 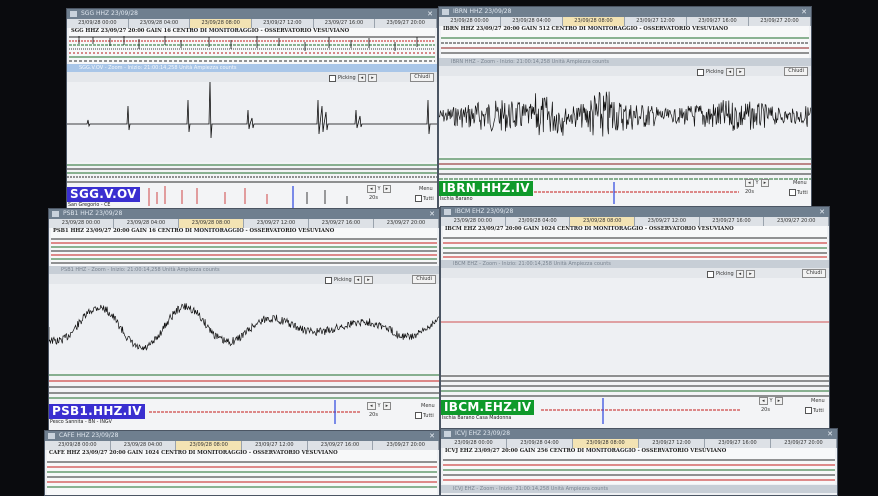 What do you see at coordinates (625, 114) in the screenshot?
I see `zoom-waveform` at bounding box center [625, 114].